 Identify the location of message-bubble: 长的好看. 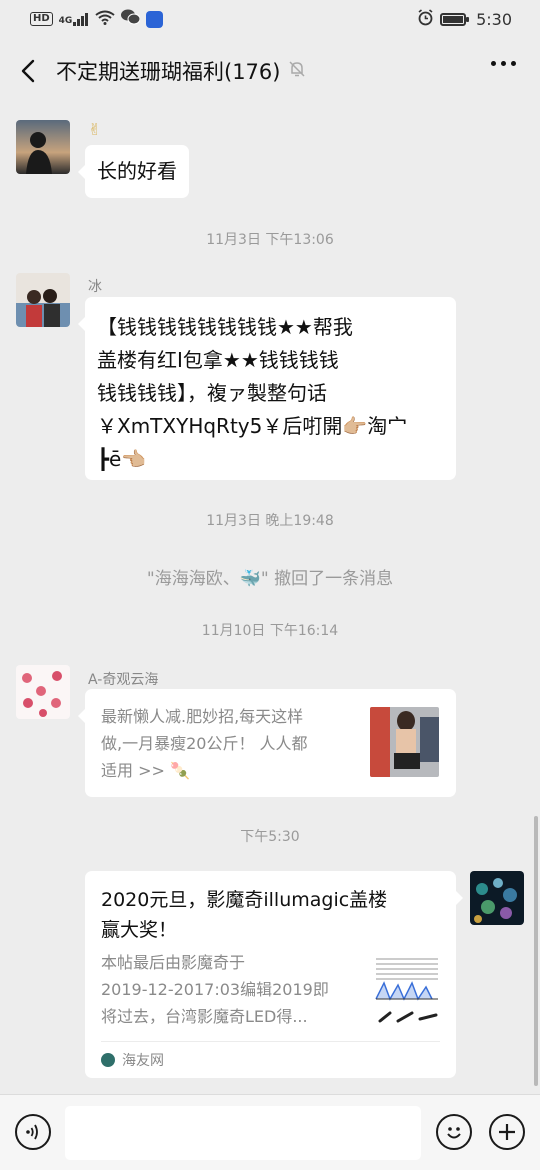
(133, 171).